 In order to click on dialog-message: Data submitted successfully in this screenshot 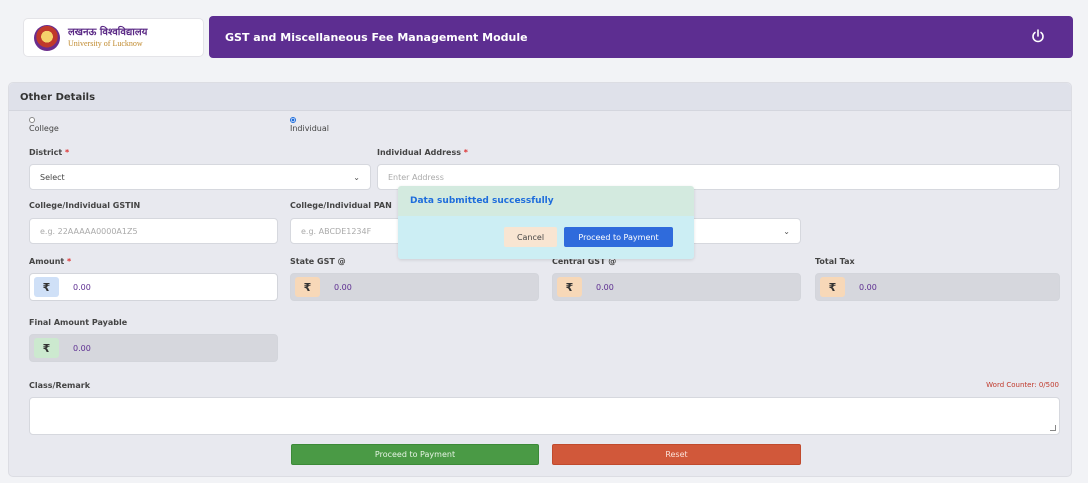, I will do `click(546, 201)`.